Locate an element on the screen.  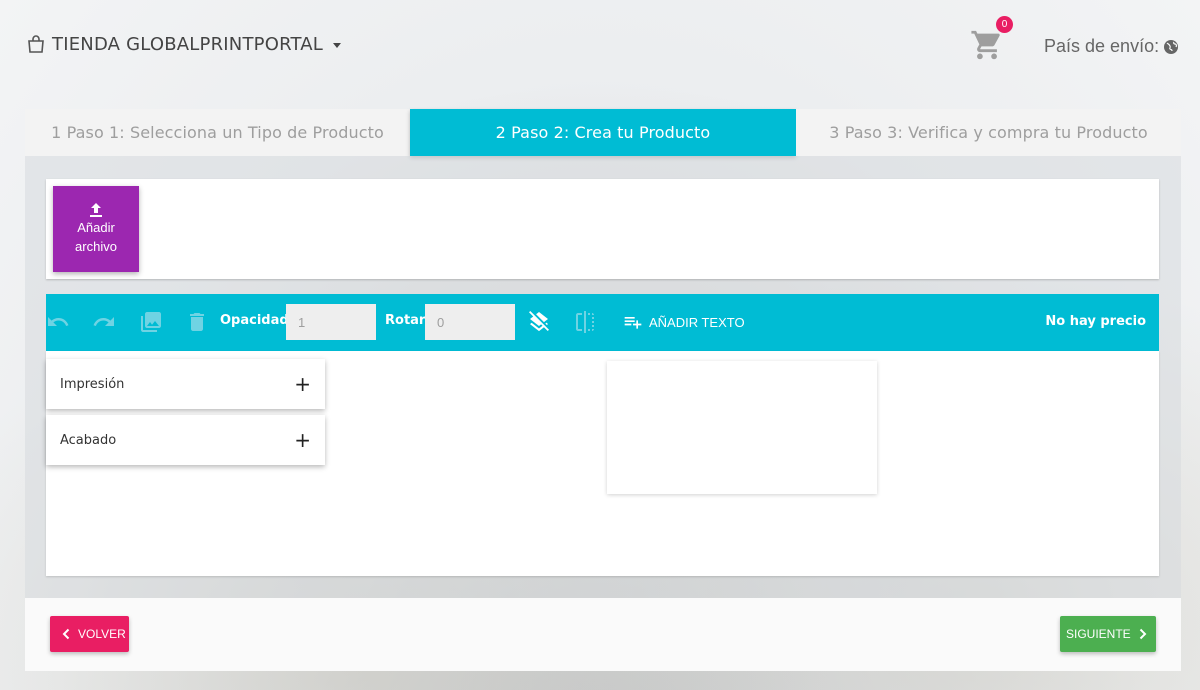
design-canvas is located at coordinates (742, 427).